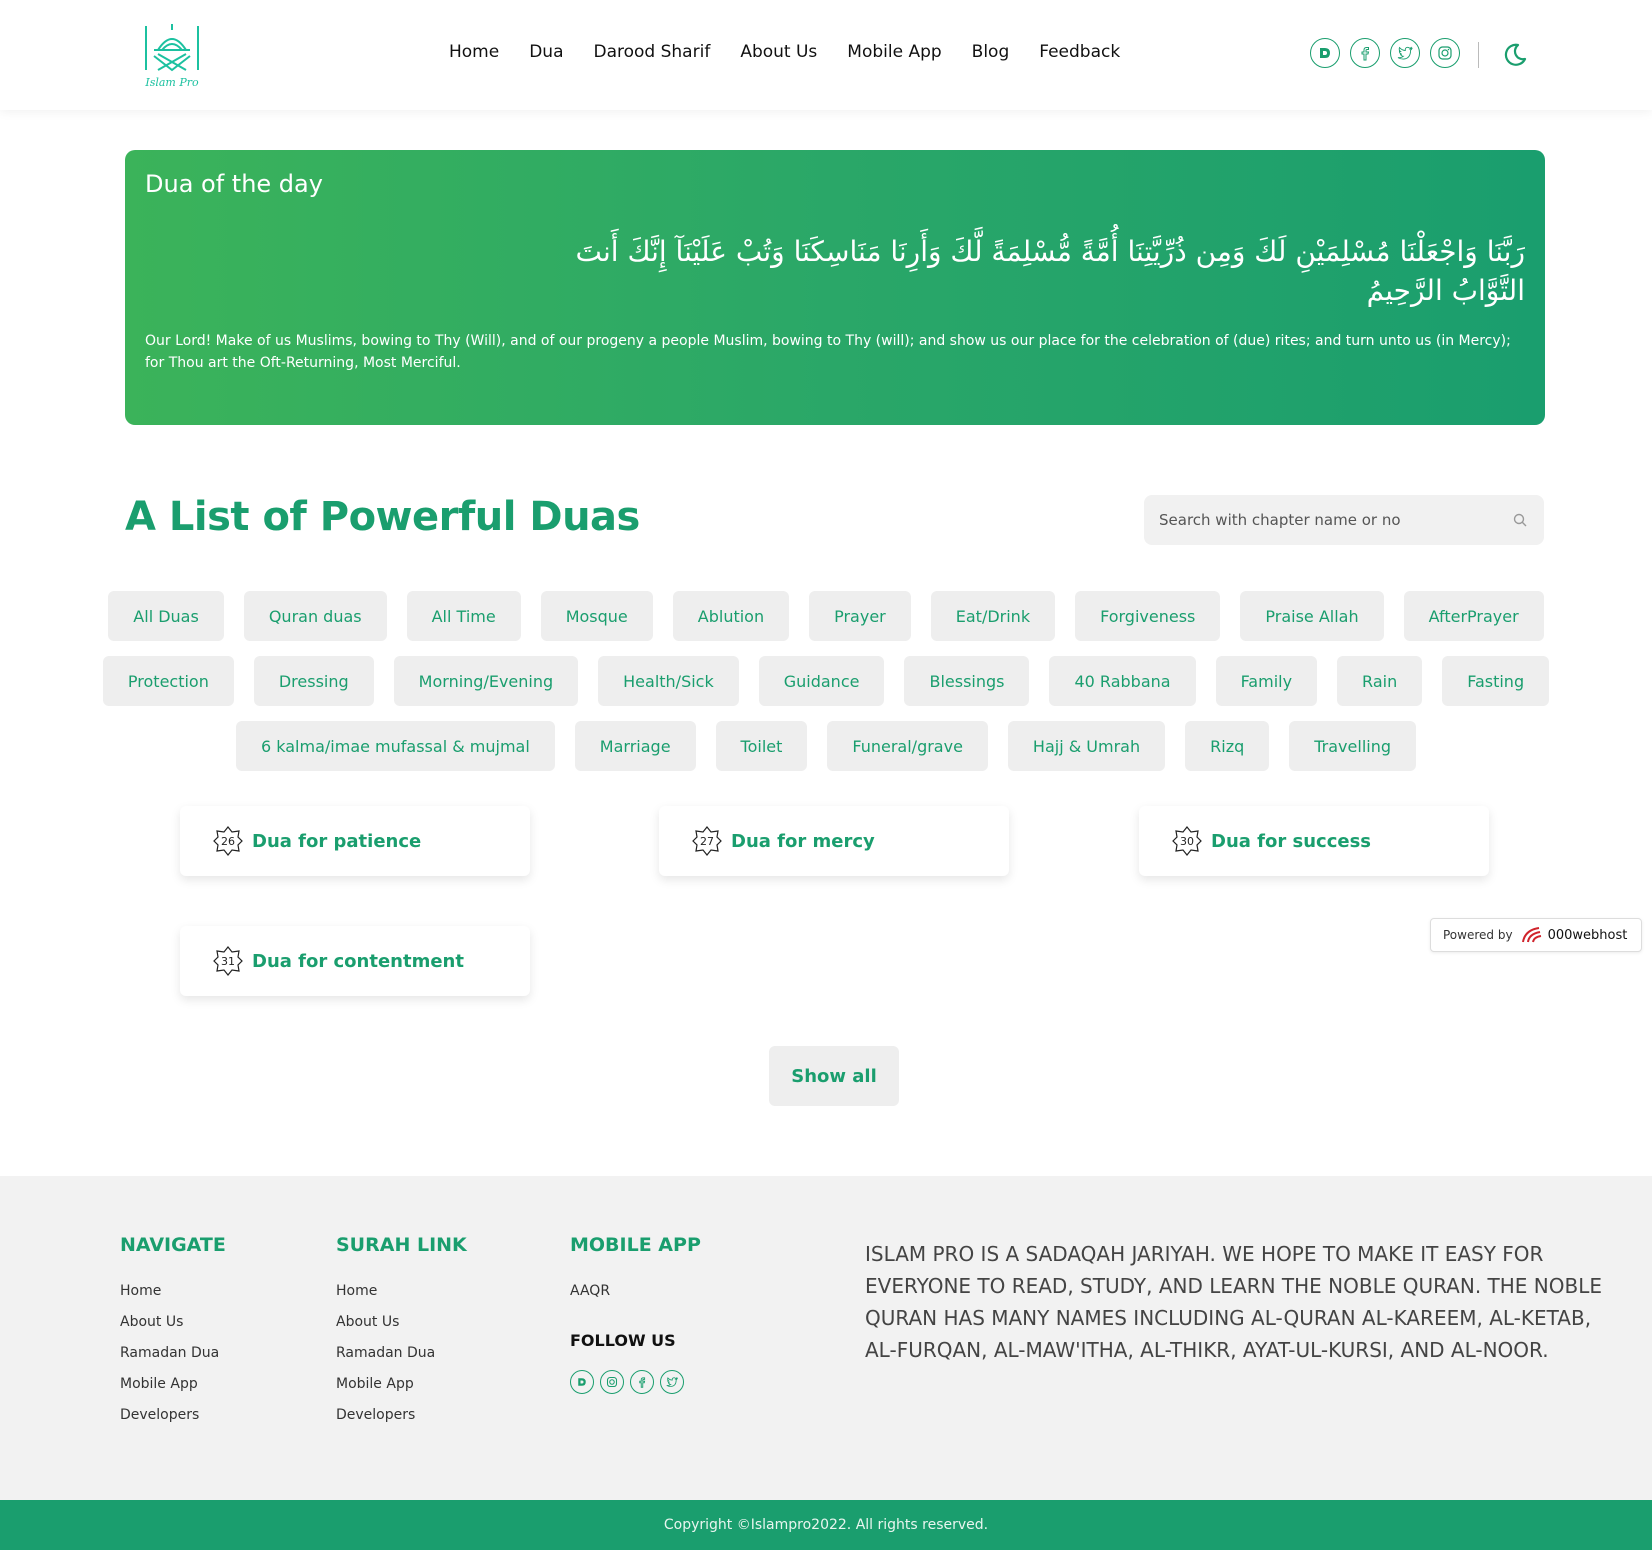 The height and width of the screenshot is (1550, 1652). I want to click on nav-home: Home, so click(474, 52).